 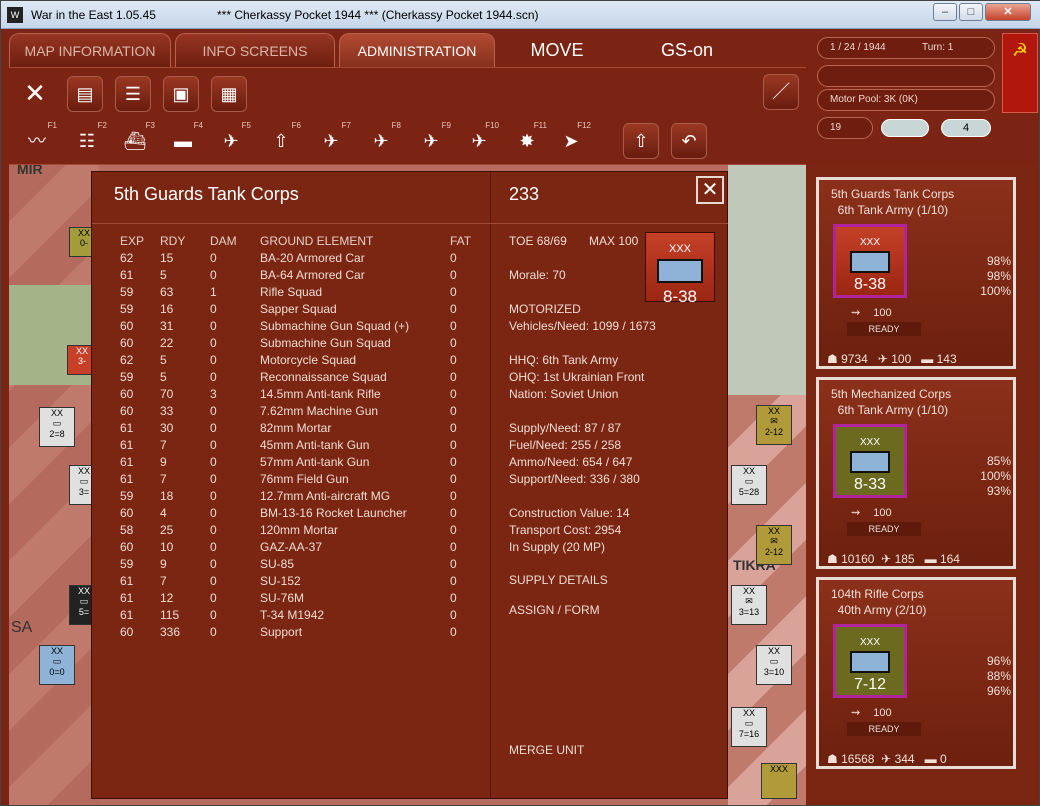 I want to click on table-cell: 7, so click(x=163, y=479).